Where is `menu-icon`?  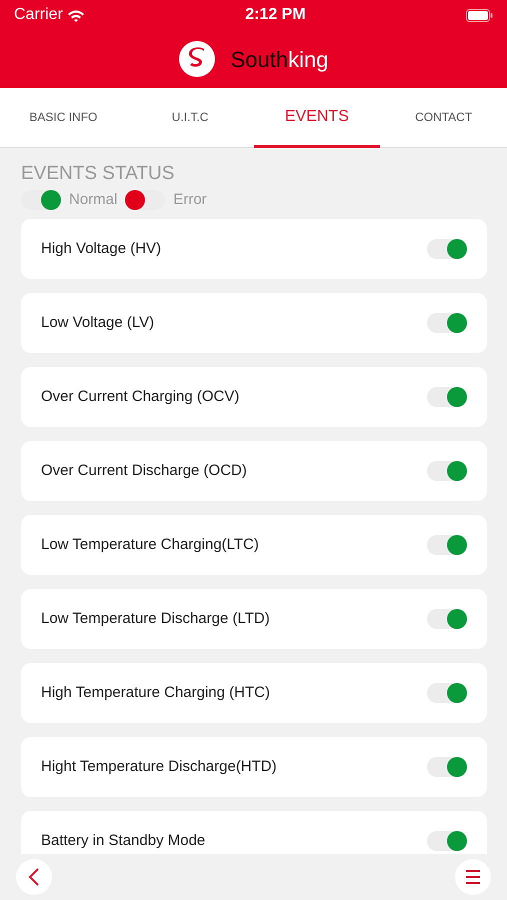
menu-icon is located at coordinates (473, 877).